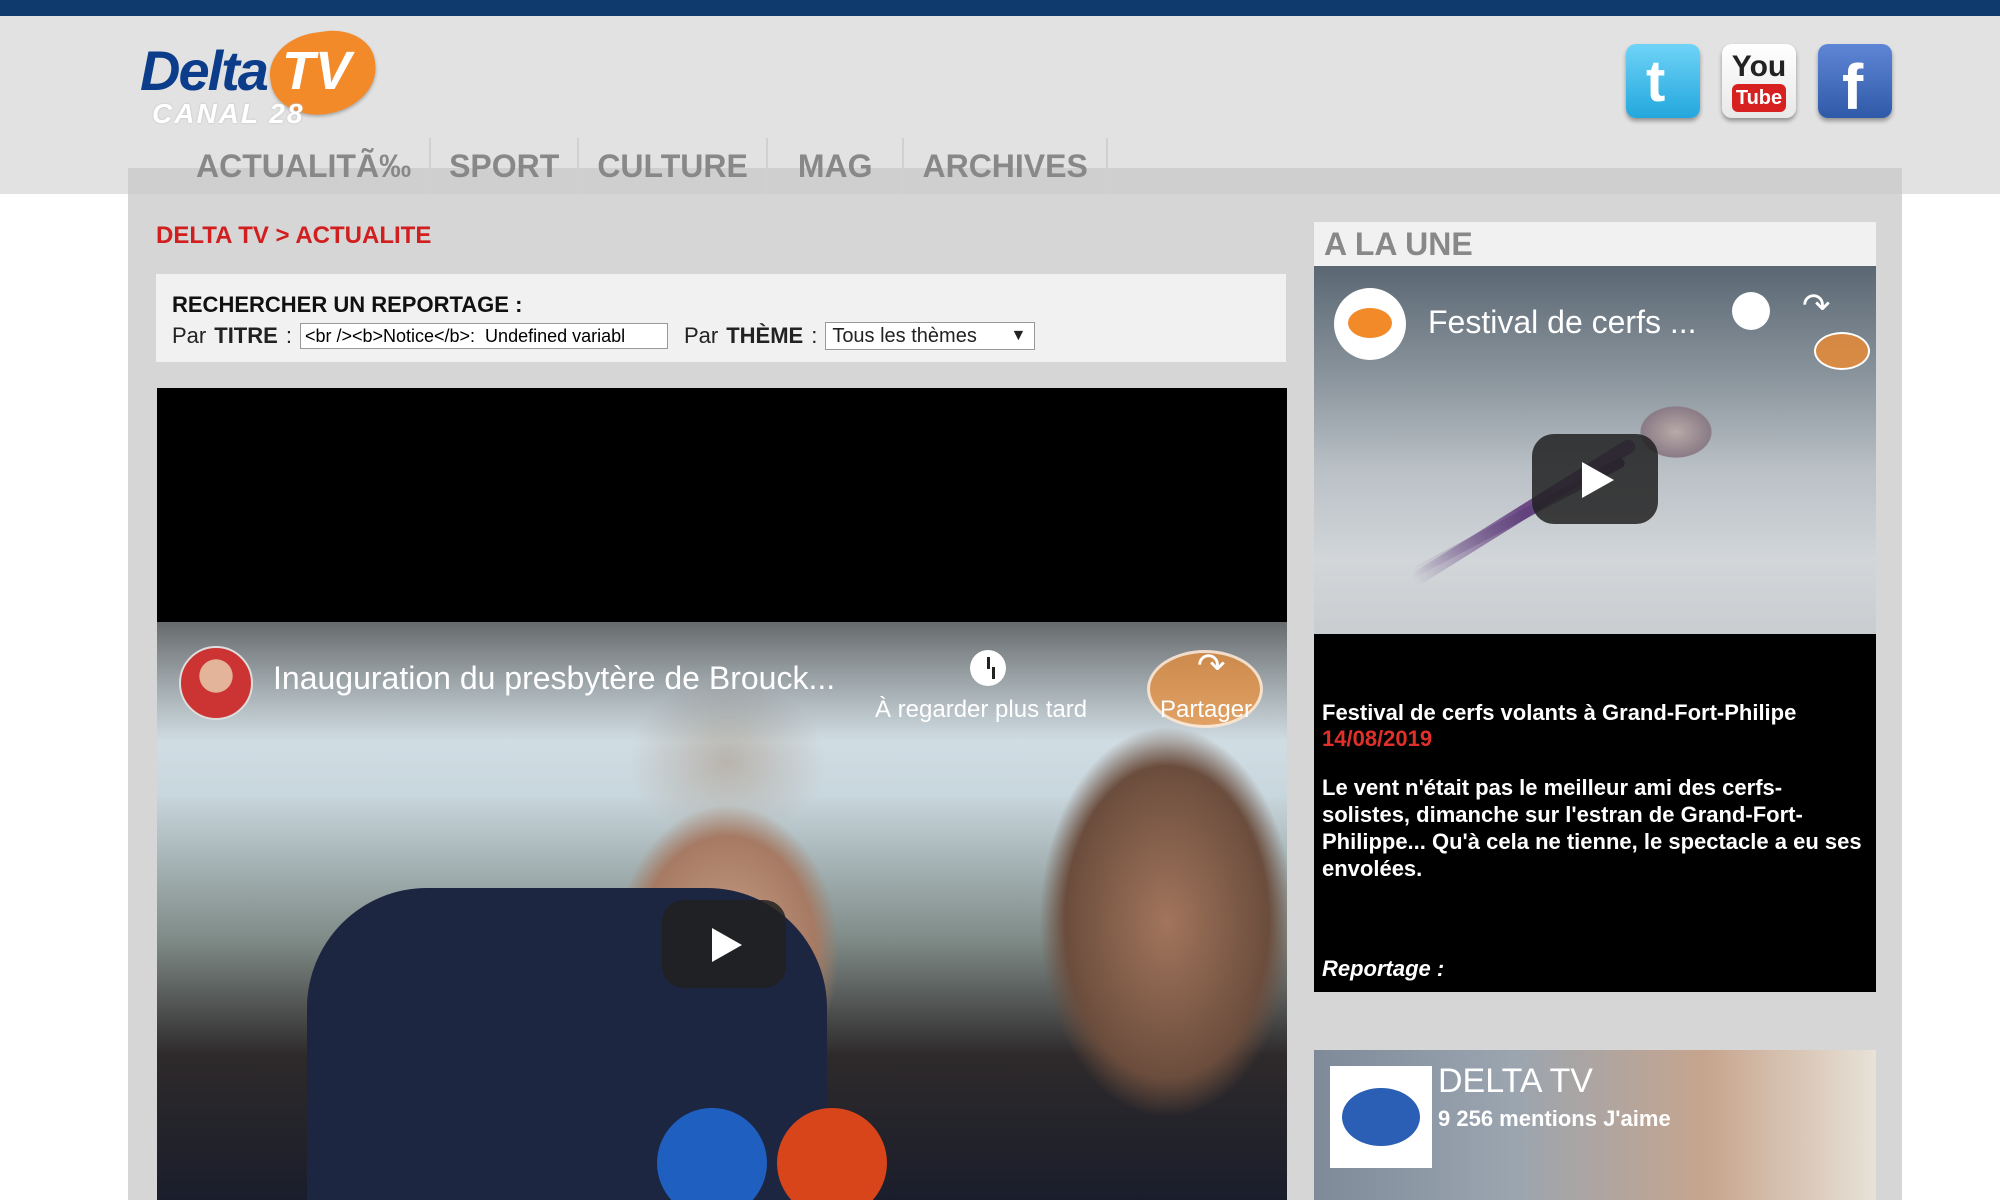 The height and width of the screenshot is (1200, 2000). Describe the element at coordinates (1018, 335) in the screenshot. I see `chevron-down-icon: ▼` at that location.